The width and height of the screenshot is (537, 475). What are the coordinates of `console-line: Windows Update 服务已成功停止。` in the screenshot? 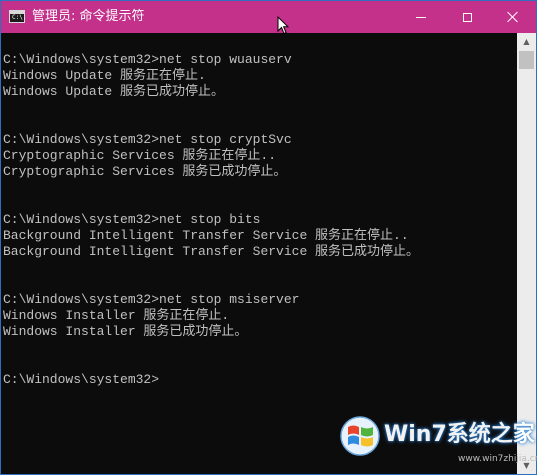 It's located at (114, 91).